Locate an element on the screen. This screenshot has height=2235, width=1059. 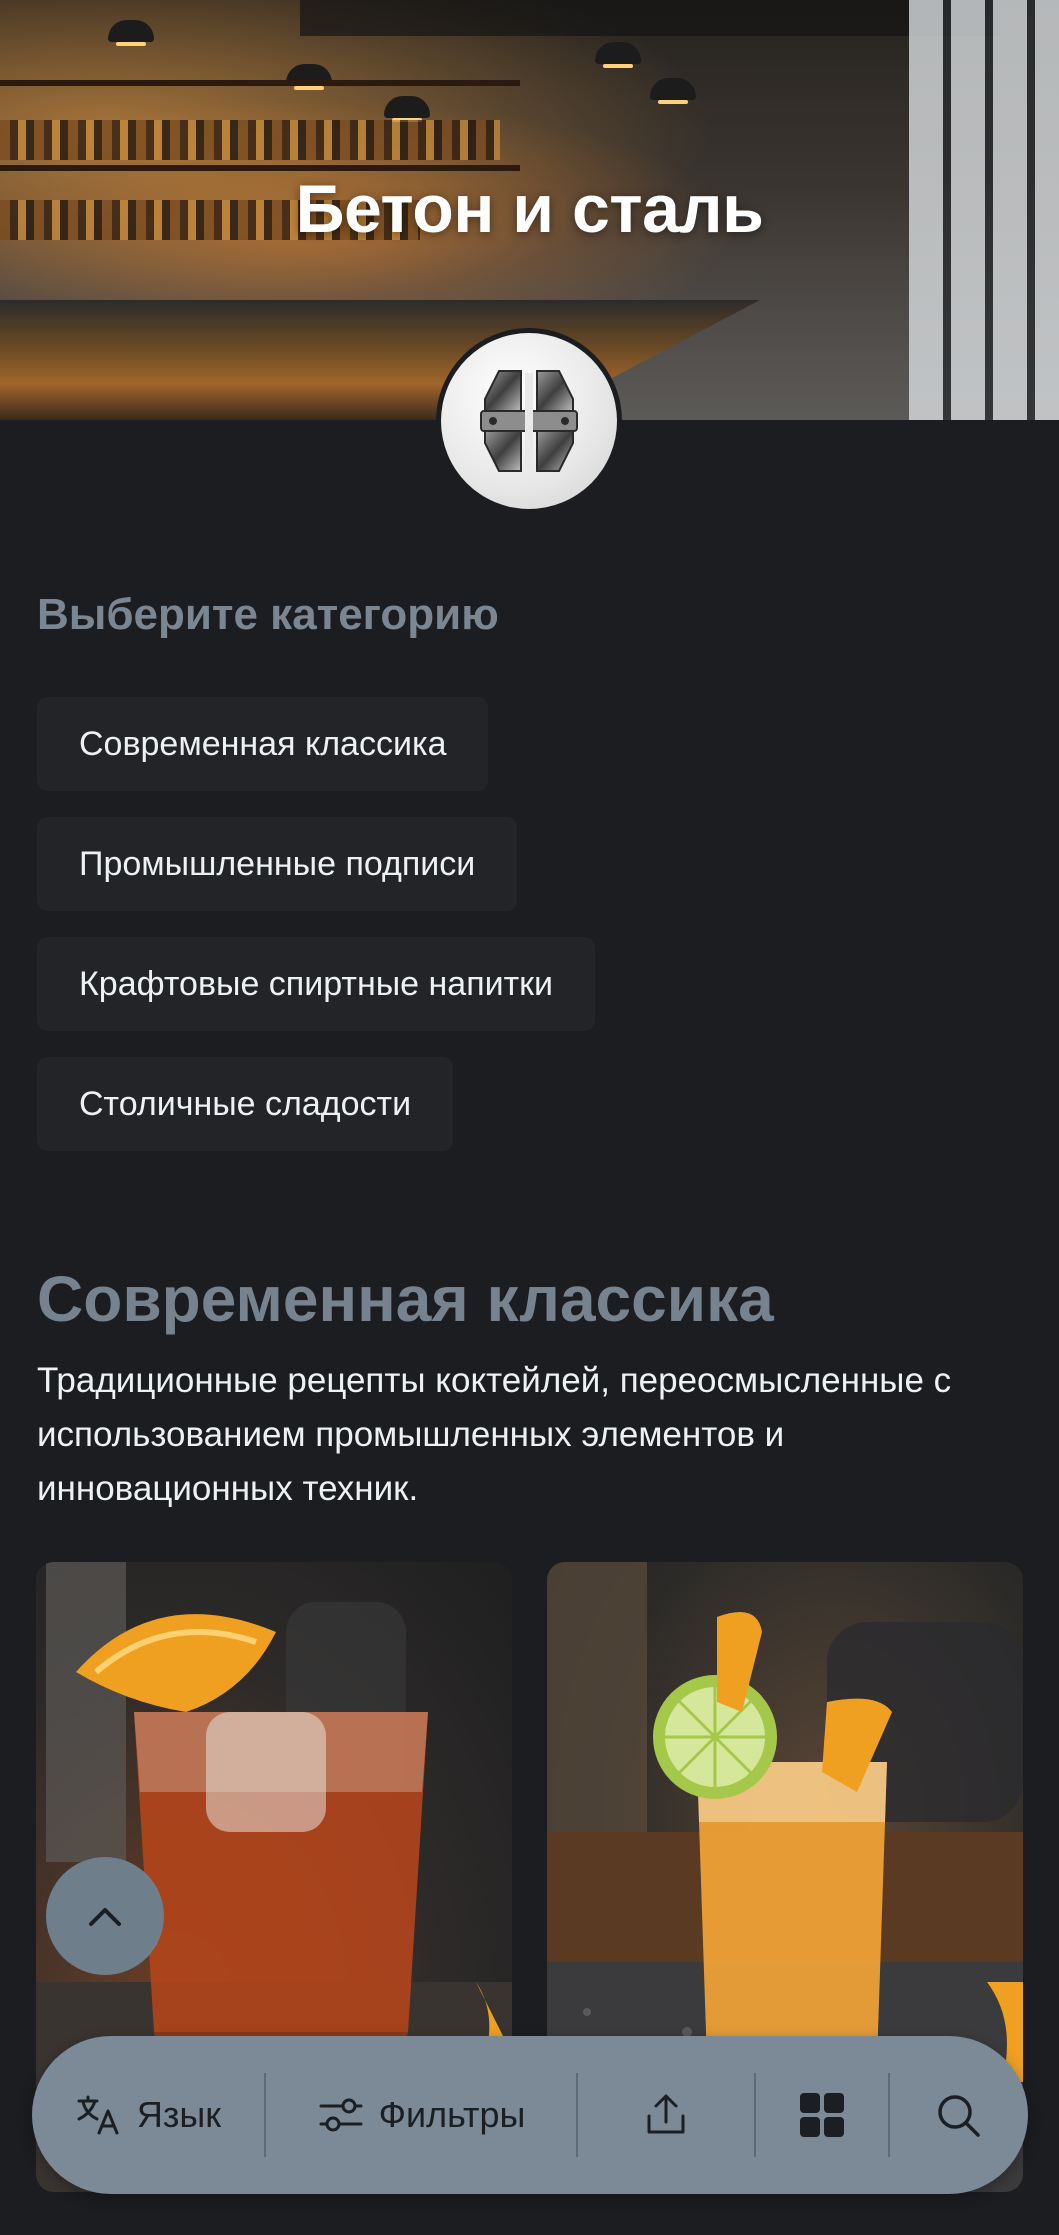
page-title: Бетон и сталь is located at coordinates (529, 209).